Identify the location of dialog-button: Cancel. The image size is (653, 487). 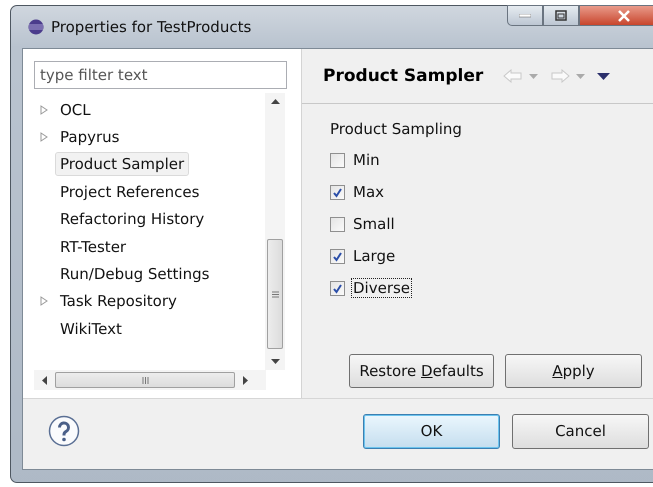
(580, 431).